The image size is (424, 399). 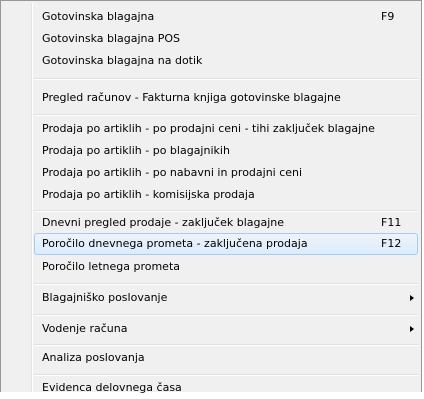 I want to click on menu-item-label: Prodaja po artiklih - po blagajnikih, so click(x=136, y=150).